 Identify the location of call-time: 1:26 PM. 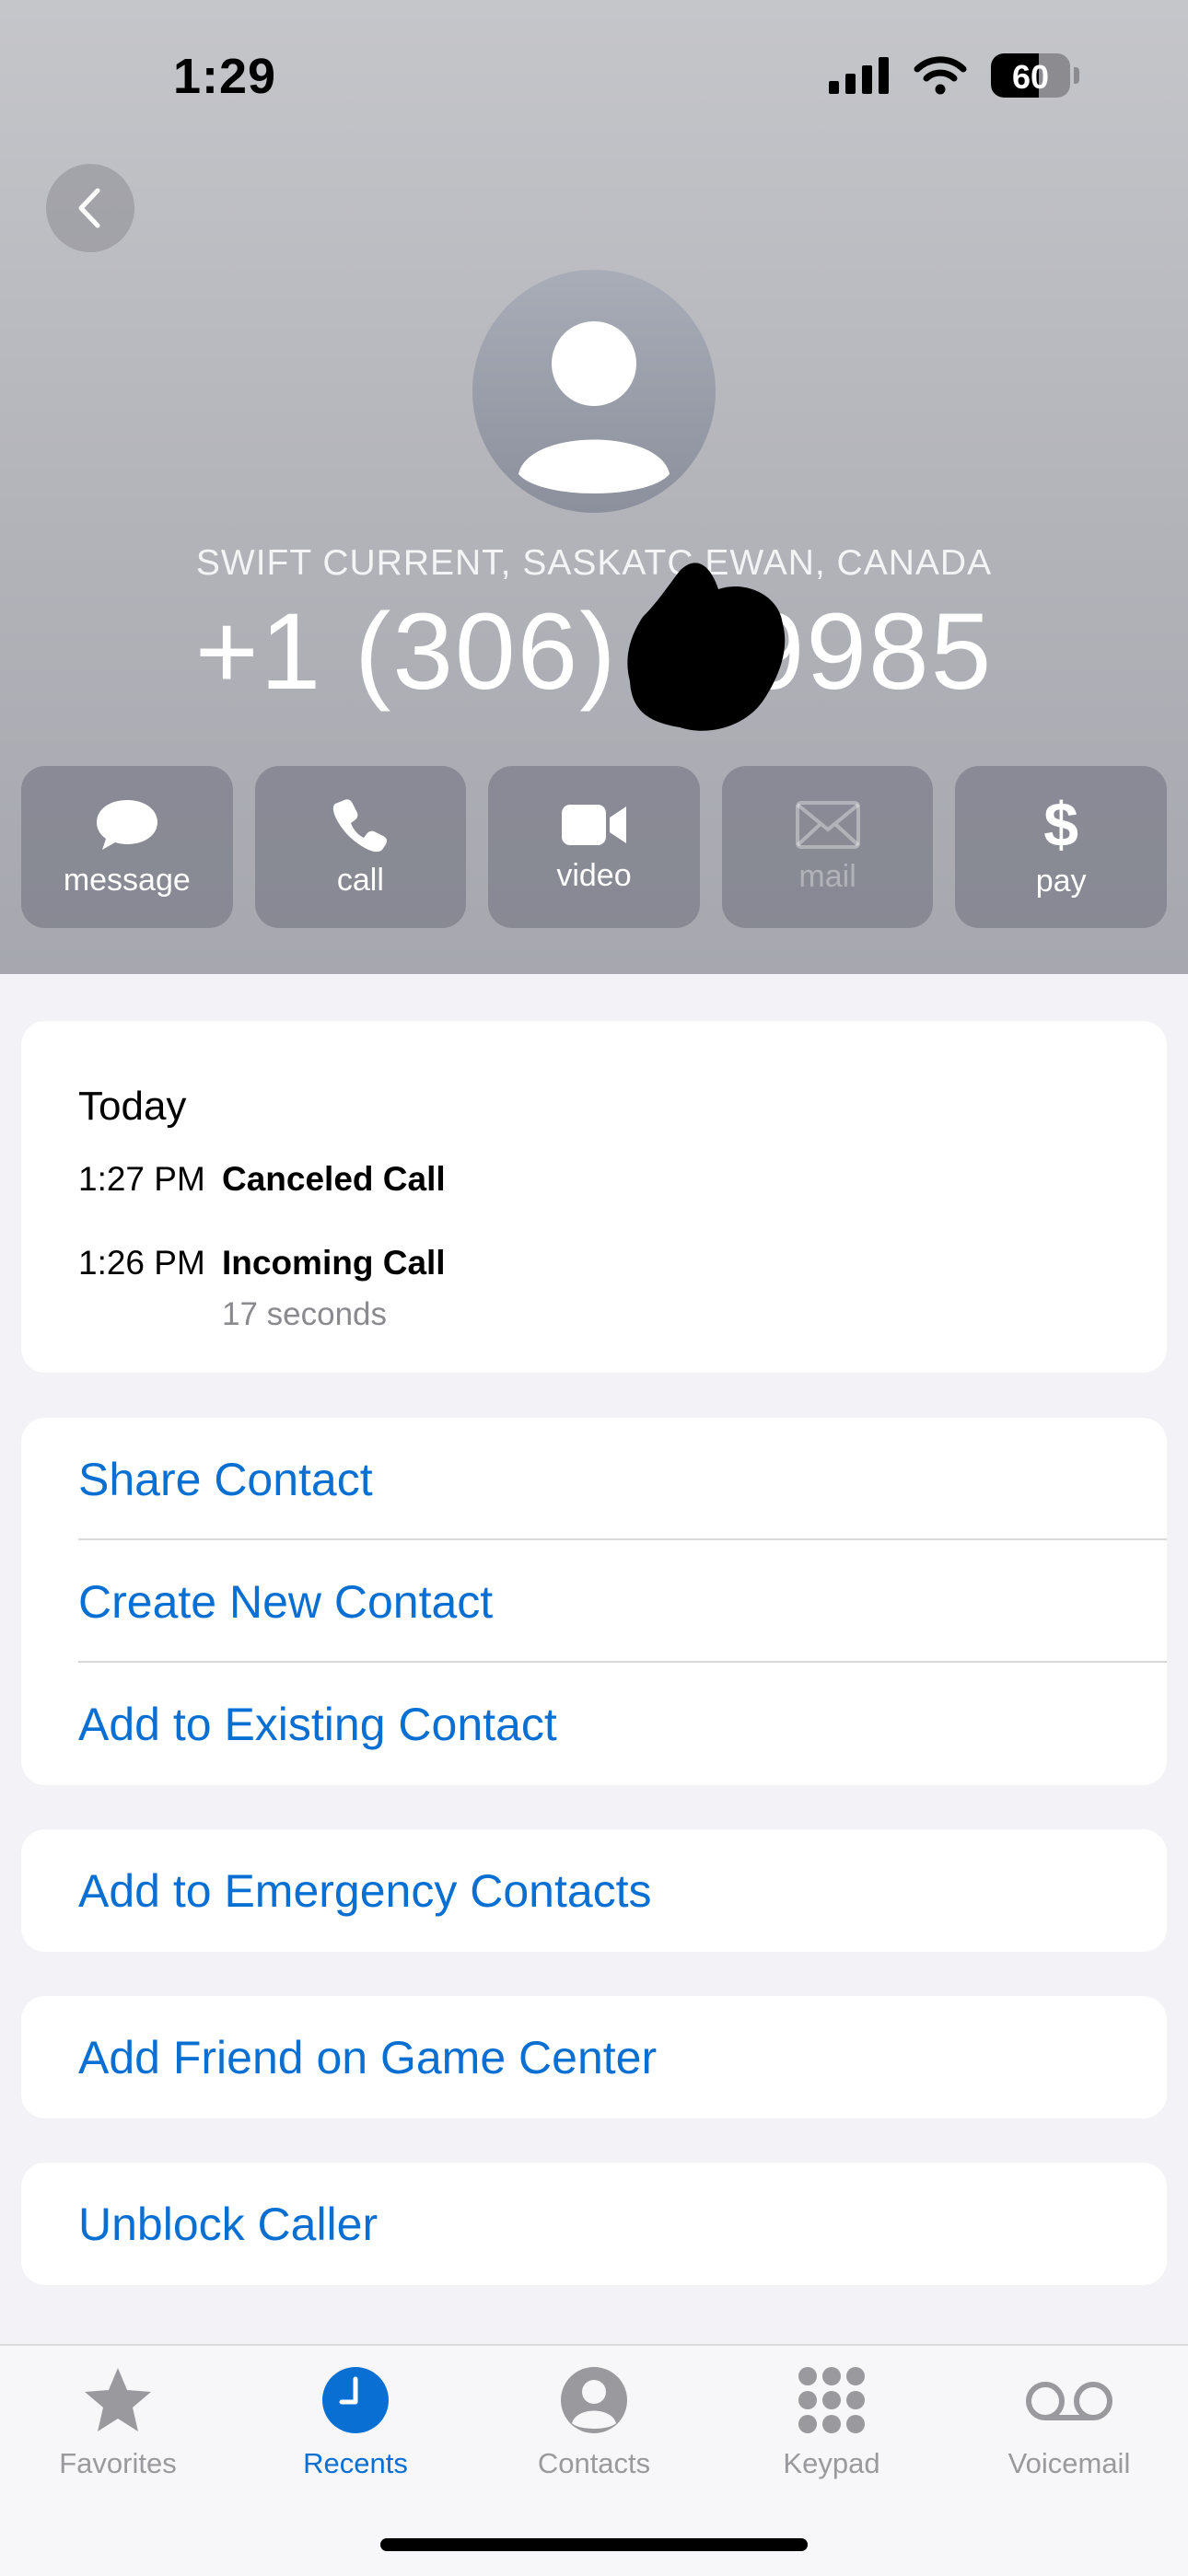
(141, 1263).